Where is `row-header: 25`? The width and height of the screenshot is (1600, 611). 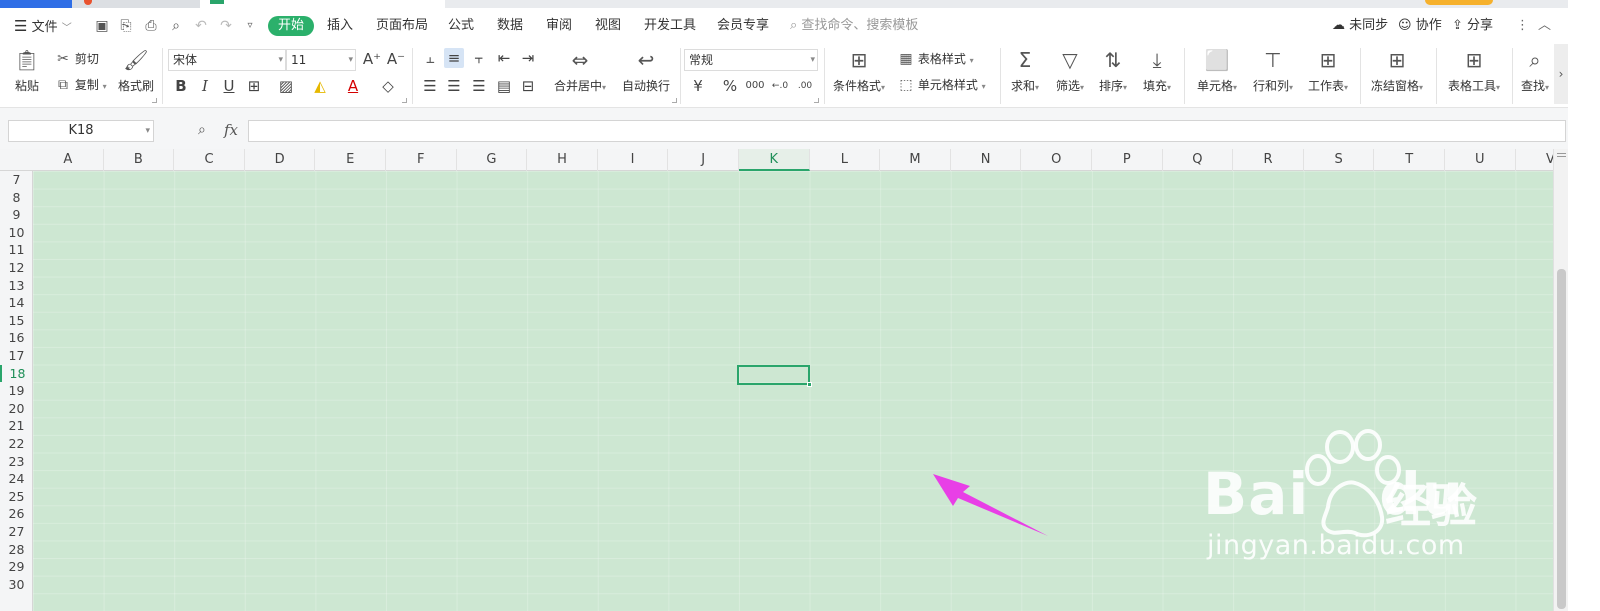 row-header: 25 is located at coordinates (16, 497).